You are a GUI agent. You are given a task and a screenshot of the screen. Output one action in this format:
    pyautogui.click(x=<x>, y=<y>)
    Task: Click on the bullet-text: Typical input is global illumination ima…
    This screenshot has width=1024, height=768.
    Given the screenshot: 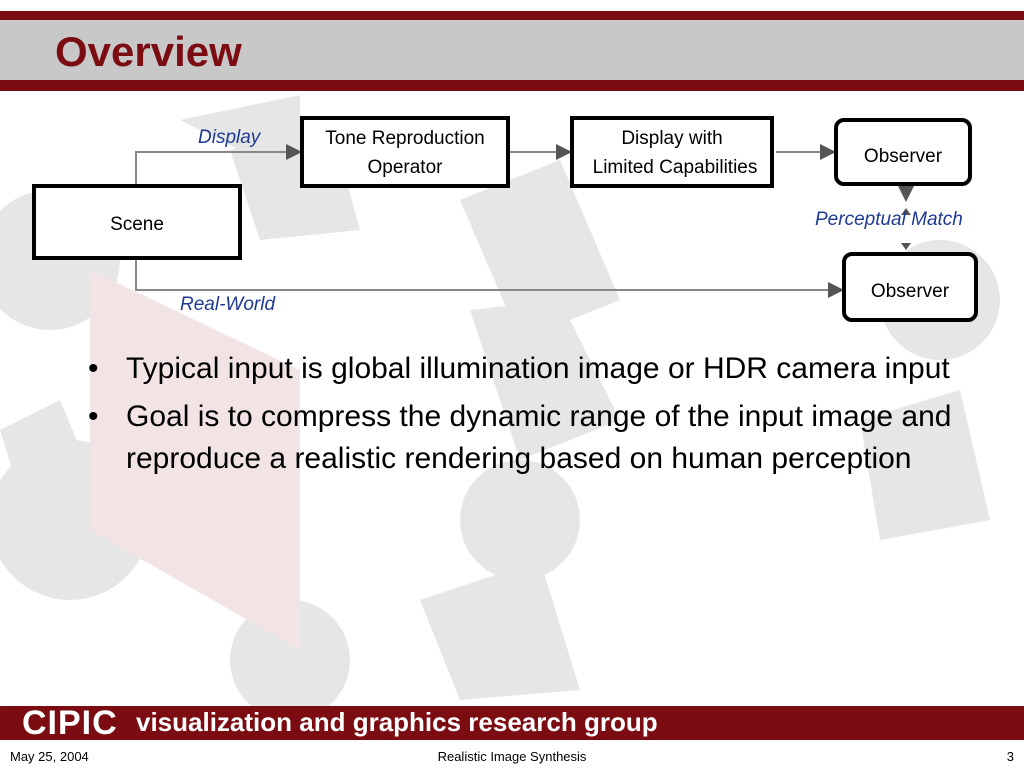 What is the action you would take?
    pyautogui.click(x=538, y=368)
    